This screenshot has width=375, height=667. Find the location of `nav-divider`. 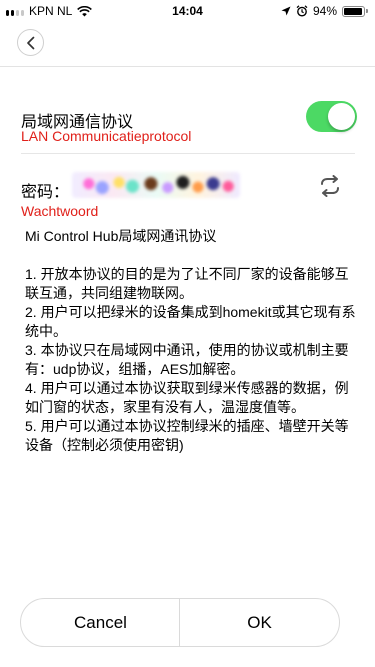

nav-divider is located at coordinates (187, 66).